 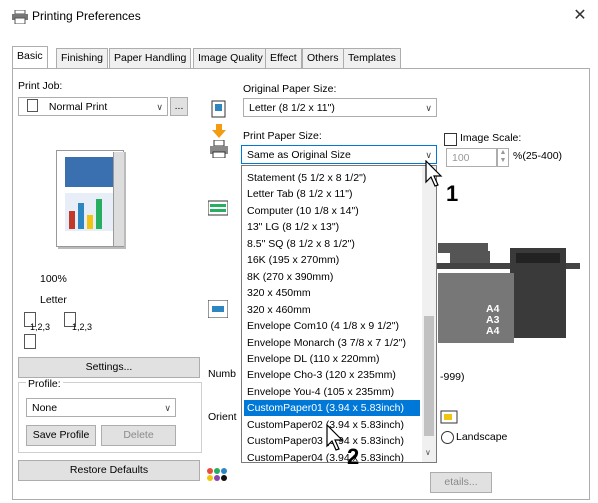 I want to click on dropdown-item: Envelope Cho-3 (120 x 235mm), so click(x=332, y=375).